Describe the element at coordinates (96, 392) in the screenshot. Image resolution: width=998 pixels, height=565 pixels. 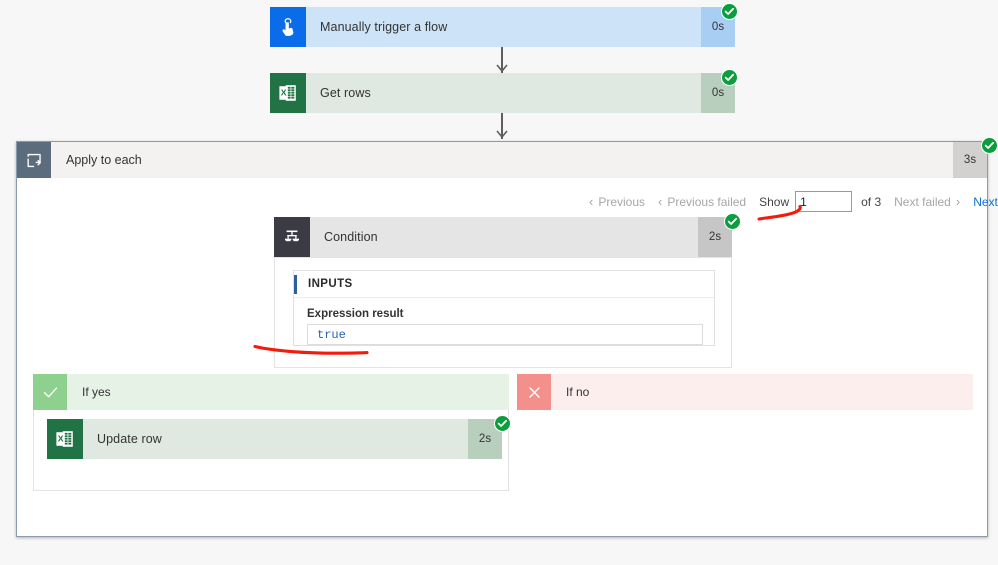
I see `branch-if-yes-label: If yes` at that location.